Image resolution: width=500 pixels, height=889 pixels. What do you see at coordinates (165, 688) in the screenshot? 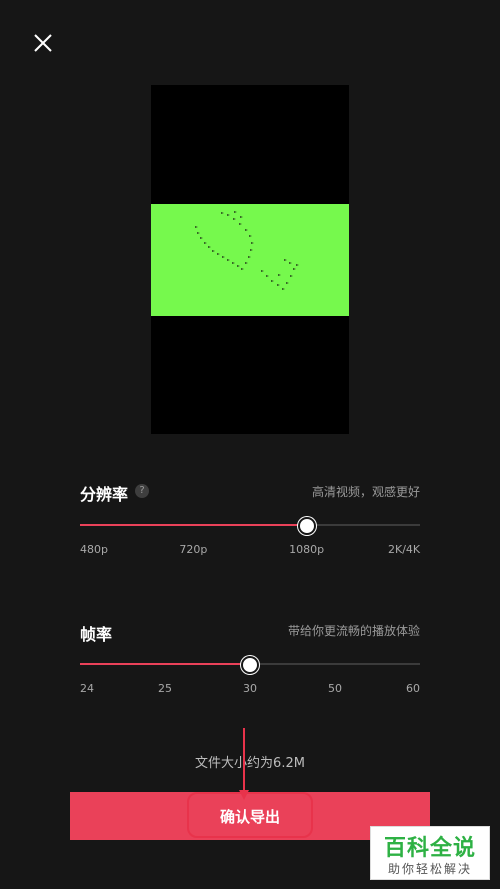
I see `framerate-tick-label: 25` at bounding box center [165, 688].